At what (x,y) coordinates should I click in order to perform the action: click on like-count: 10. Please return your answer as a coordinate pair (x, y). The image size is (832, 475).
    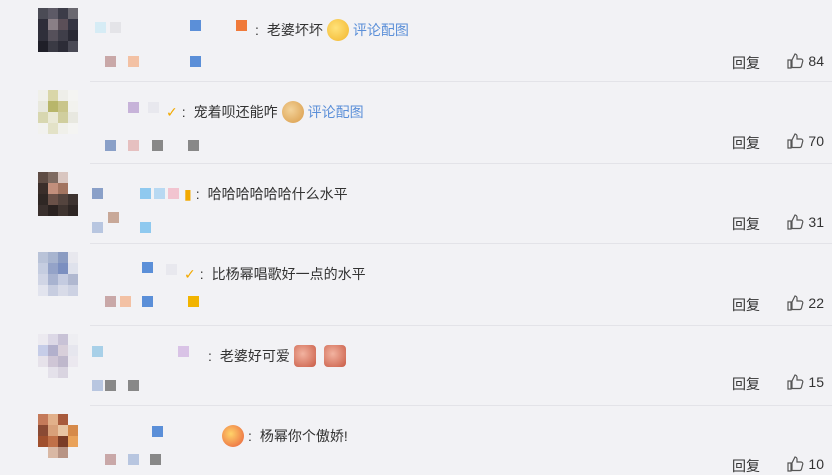
    Looking at the image, I should click on (816, 464).